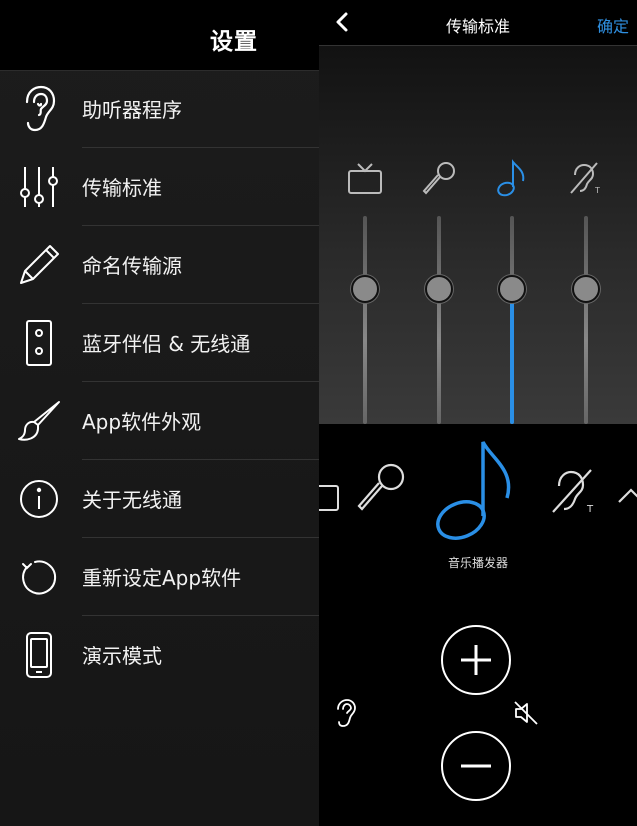  What do you see at coordinates (477, 26) in the screenshot?
I see `transmission-title: 传输标准` at bounding box center [477, 26].